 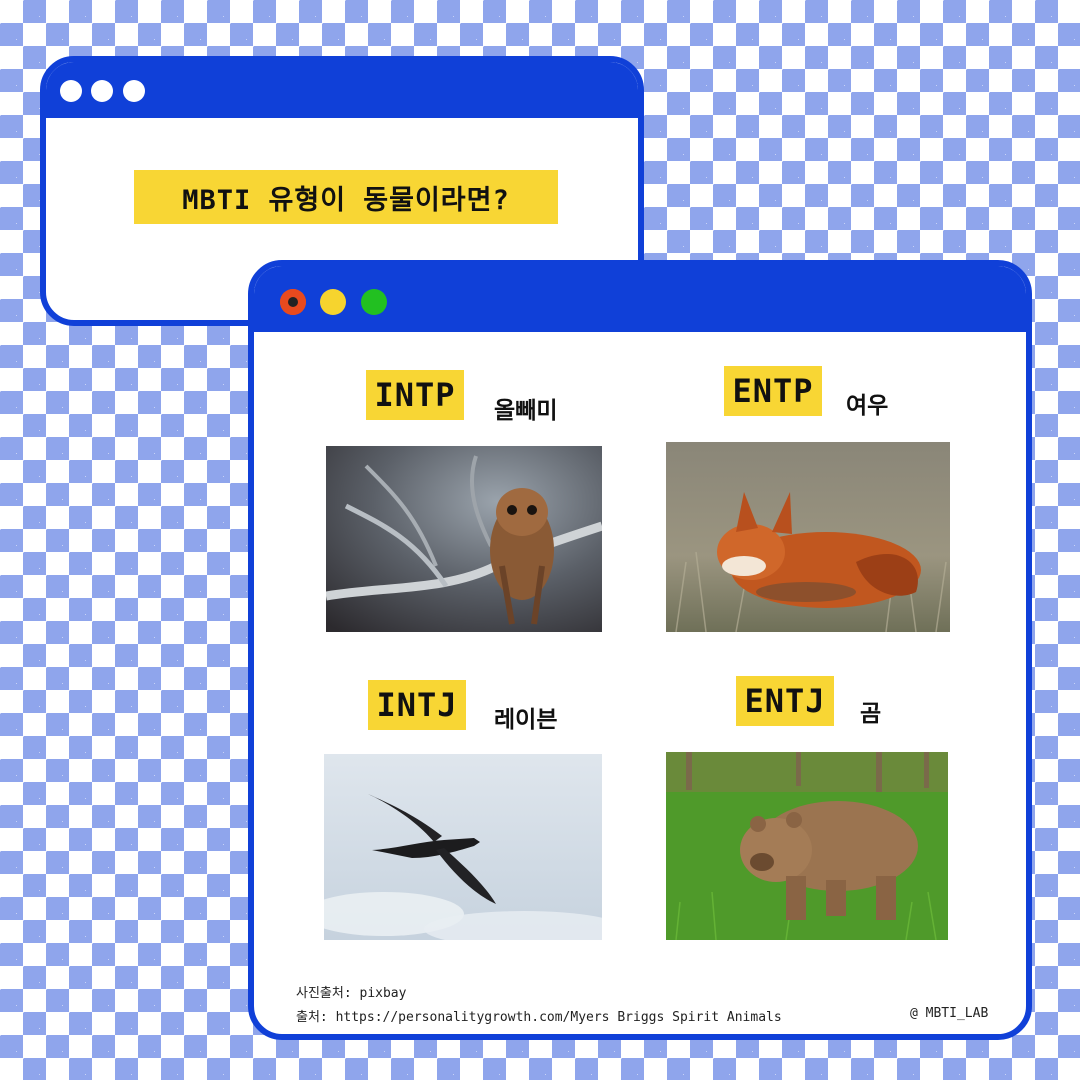 What do you see at coordinates (871, 714) in the screenshot?
I see `animal-name-bear: 곰` at bounding box center [871, 714].